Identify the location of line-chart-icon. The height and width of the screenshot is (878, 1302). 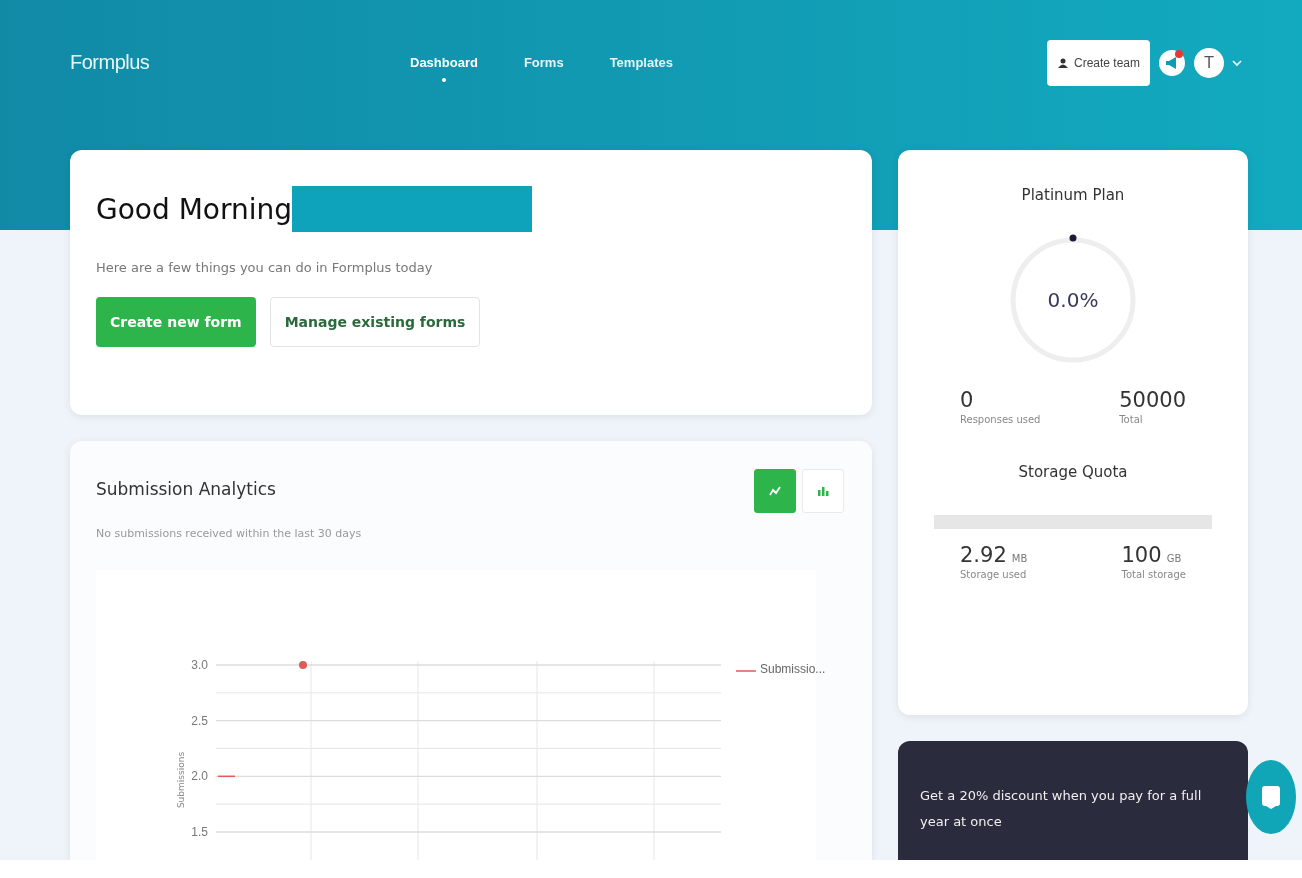
(775, 491).